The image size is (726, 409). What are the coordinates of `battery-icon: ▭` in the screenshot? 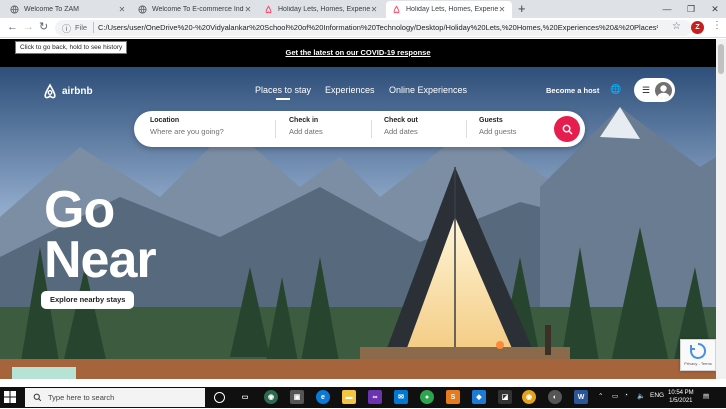 It's located at (615, 396).